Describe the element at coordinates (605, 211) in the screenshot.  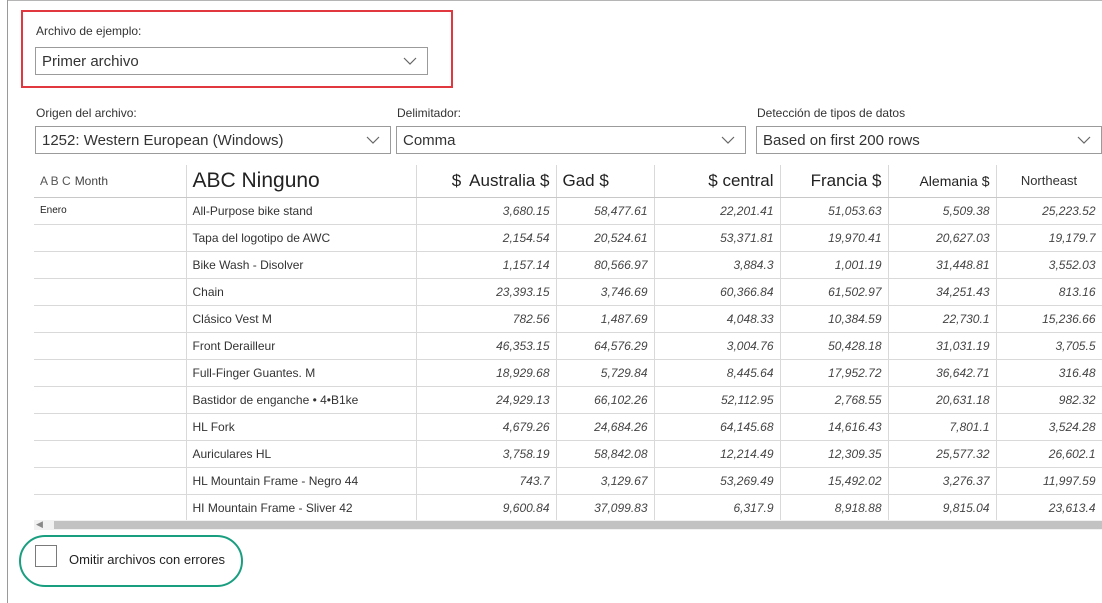
I see `cell-value: 58,477.61` at that location.